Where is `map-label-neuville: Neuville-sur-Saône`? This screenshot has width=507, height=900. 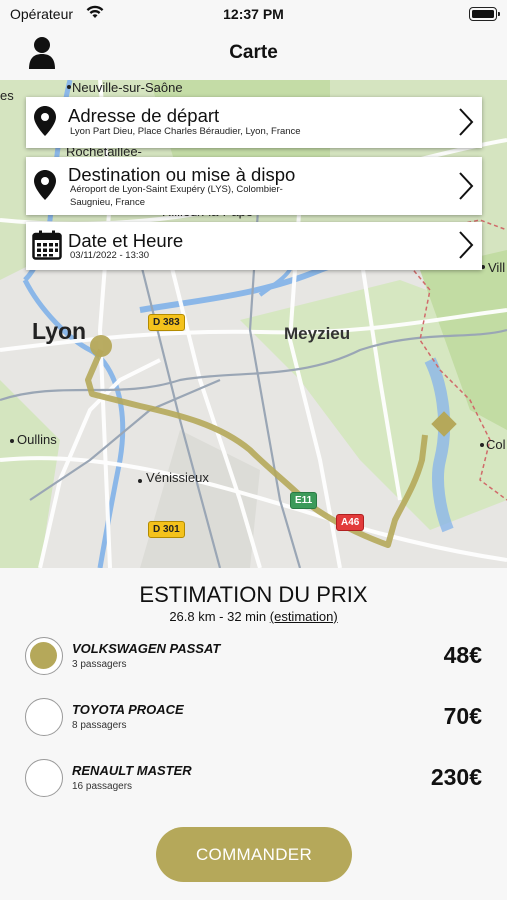
map-label-neuville: Neuville-sur-Saône is located at coordinates (127, 87).